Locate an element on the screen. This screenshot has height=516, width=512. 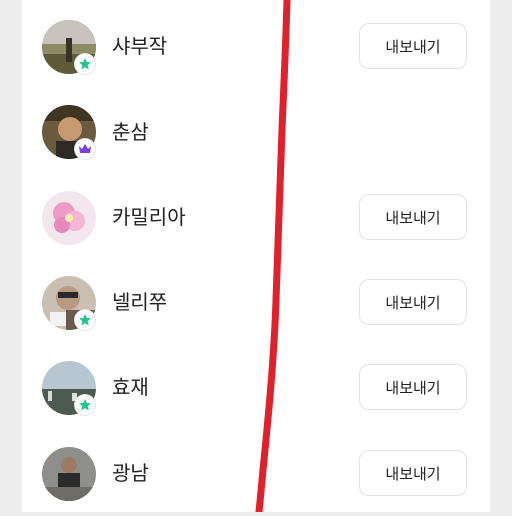
member-name: 춘삼 is located at coordinates (130, 132).